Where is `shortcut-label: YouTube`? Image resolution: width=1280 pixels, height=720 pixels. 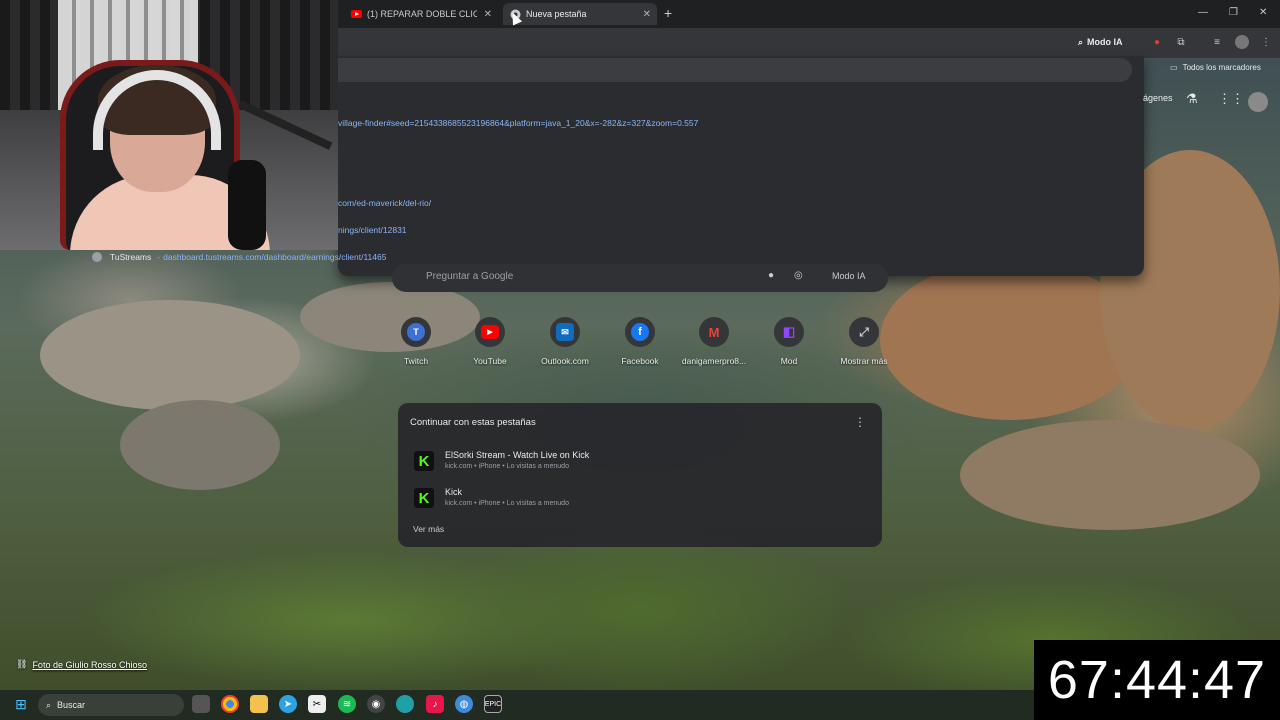
shortcut-label: YouTube is located at coordinates (490, 361).